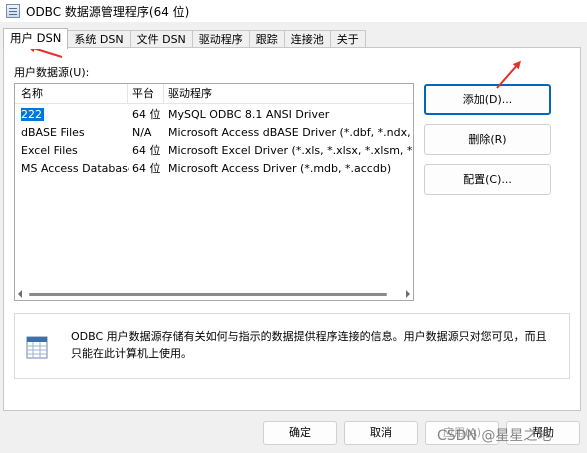 This screenshot has width=587, height=453. Describe the element at coordinates (37, 347) in the screenshot. I see `data-table-icon` at that location.